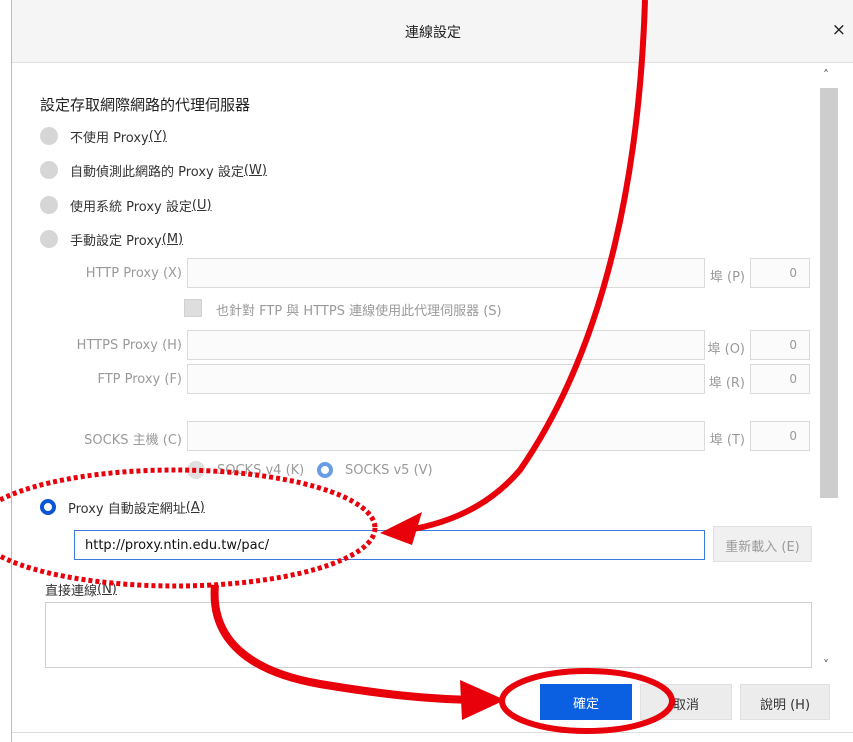  Describe the element at coordinates (762, 544) in the screenshot. I see `reload-button: 重新載入 (E)` at that location.